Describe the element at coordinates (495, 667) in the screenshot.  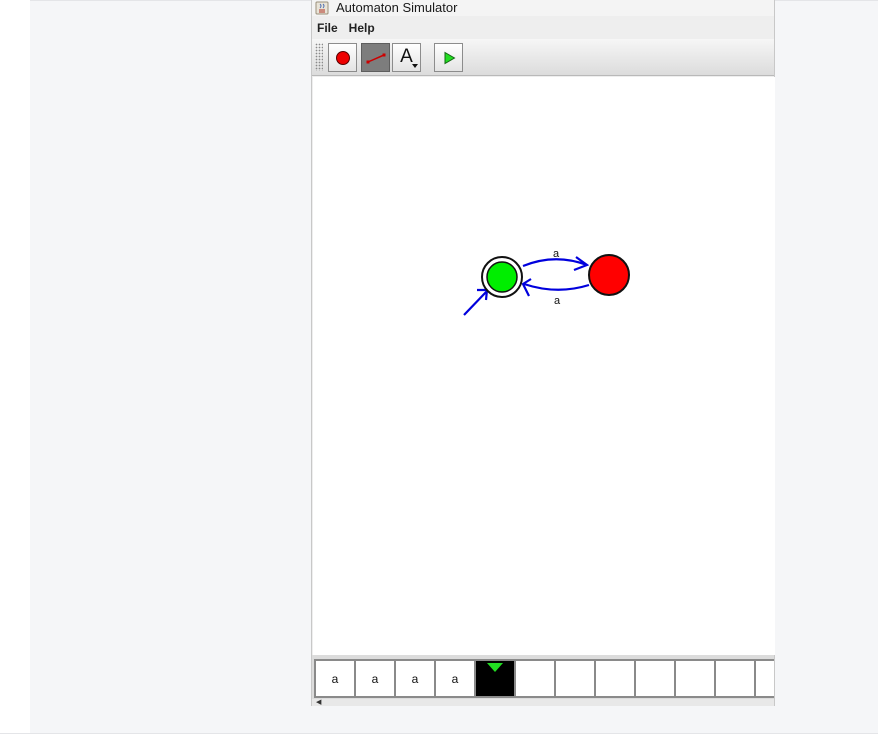
I see `tape-head-marker-icon` at that location.